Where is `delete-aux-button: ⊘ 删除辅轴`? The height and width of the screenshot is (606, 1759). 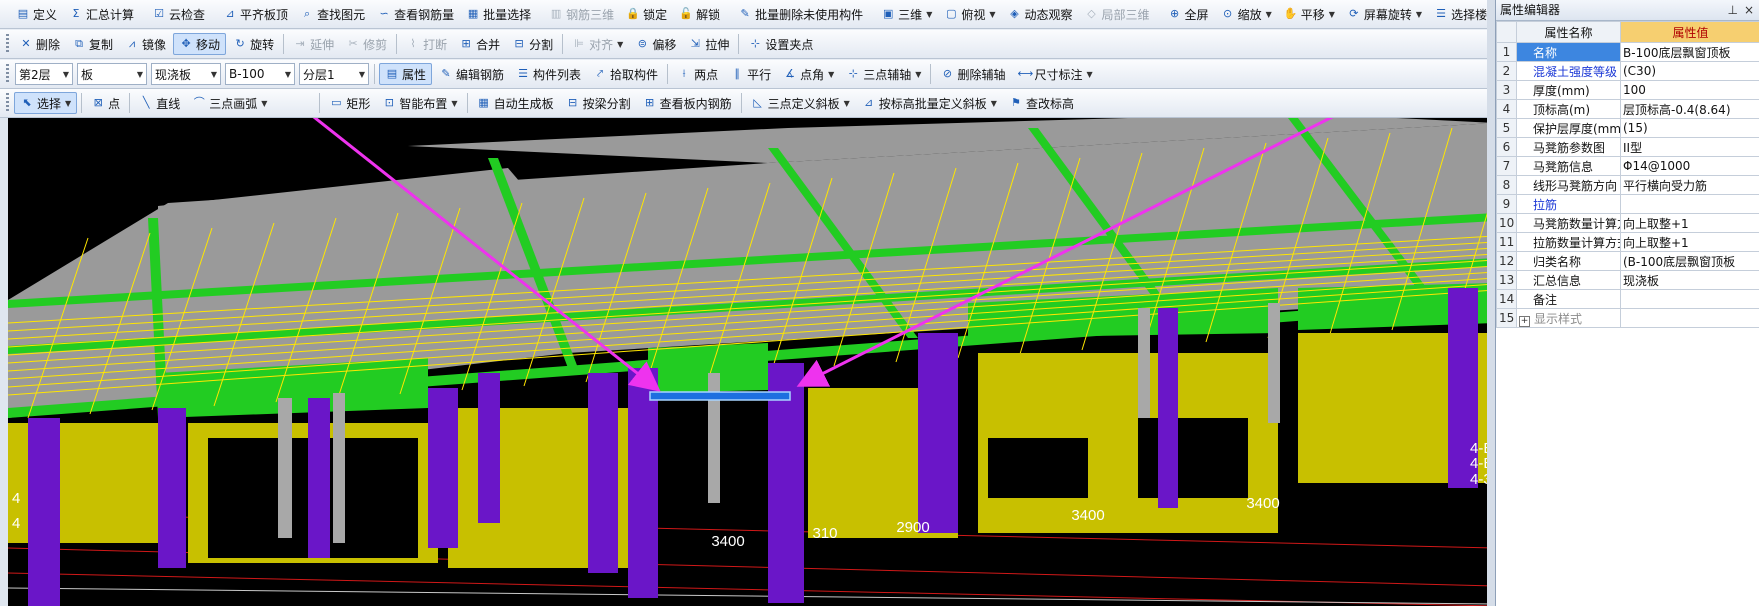
delete-aux-button: ⊘ 删除辅轴 is located at coordinates (972, 74).